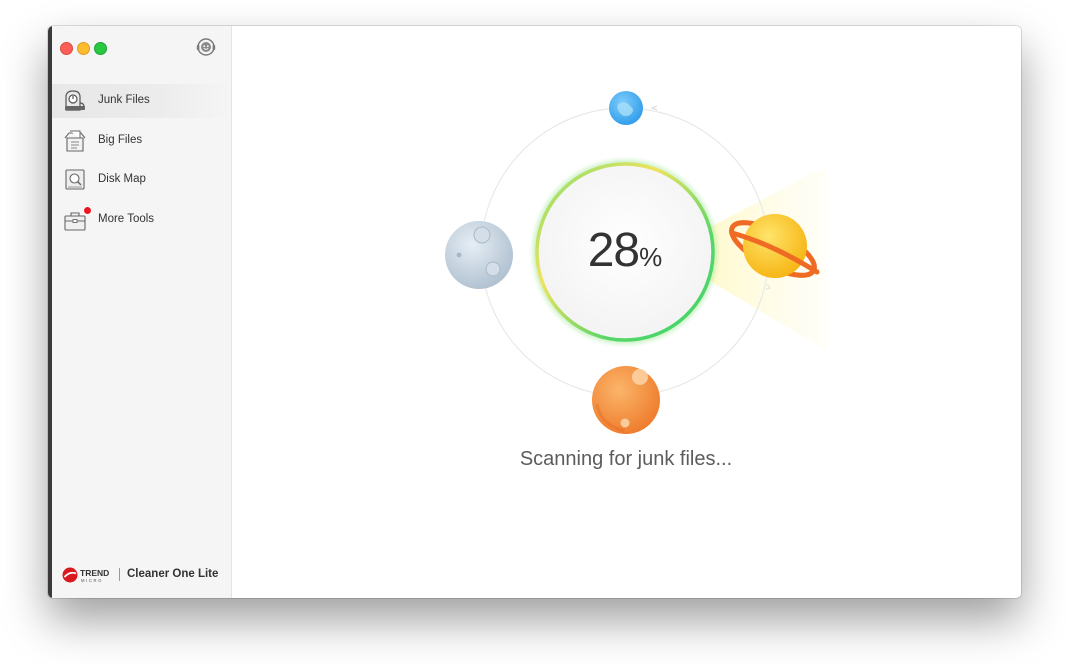 The image size is (1068, 665). What do you see at coordinates (75, 141) in the screenshot?
I see `file-box-icon` at bounding box center [75, 141].